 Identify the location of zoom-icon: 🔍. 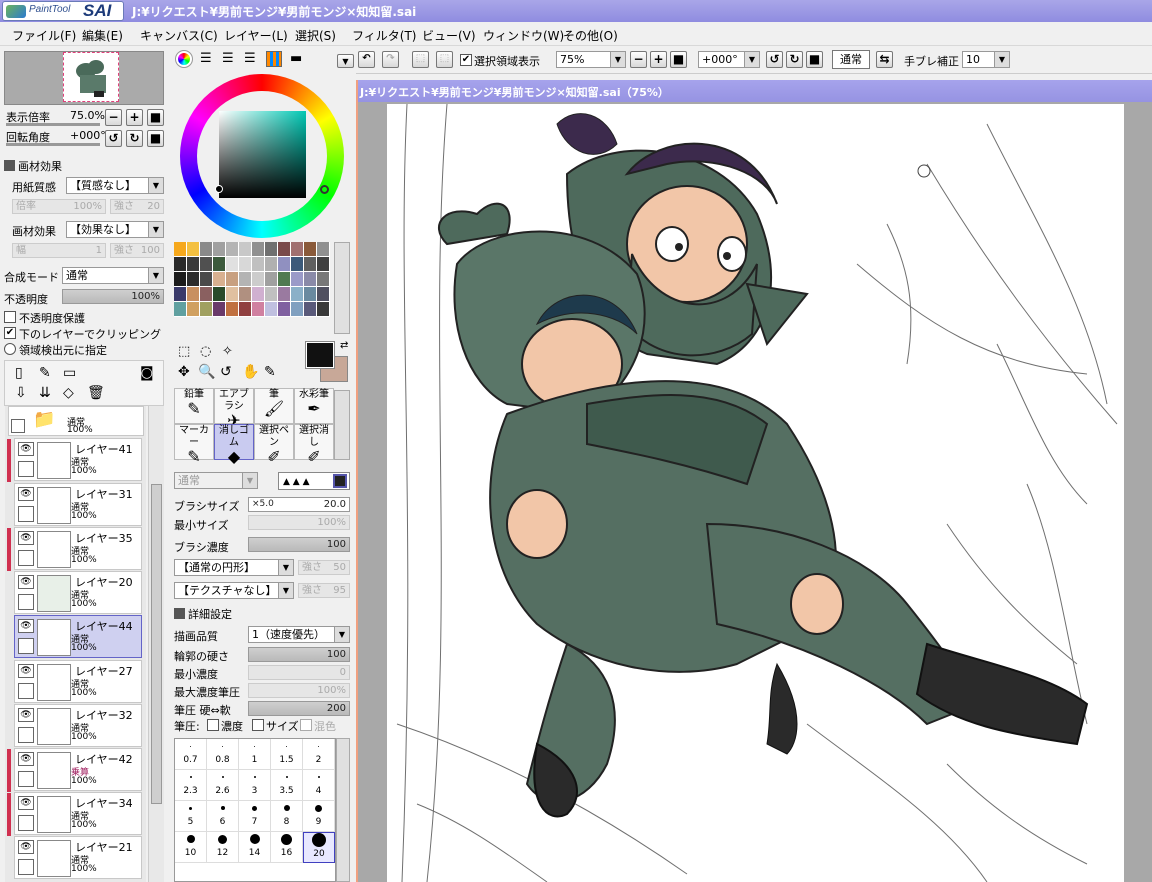
(206, 372).